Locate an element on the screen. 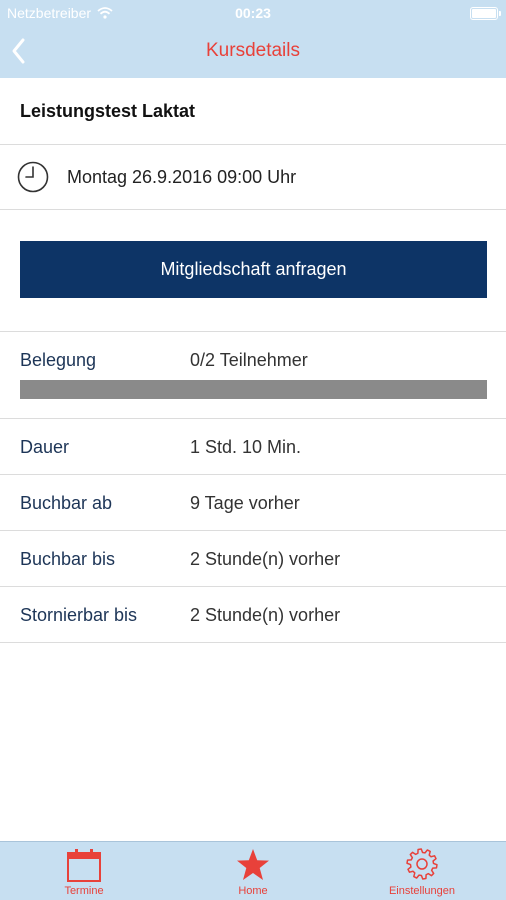  page-title: Kursdetails is located at coordinates (253, 50).